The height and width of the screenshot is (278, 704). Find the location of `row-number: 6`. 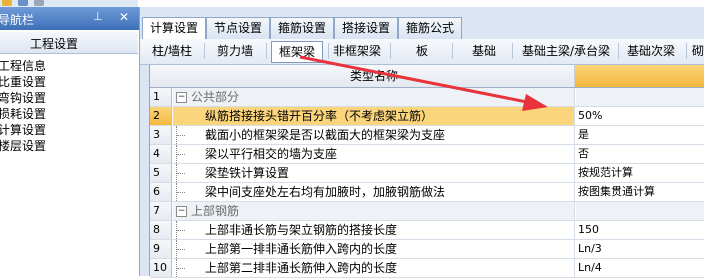

row-number: 6 is located at coordinates (161, 192).